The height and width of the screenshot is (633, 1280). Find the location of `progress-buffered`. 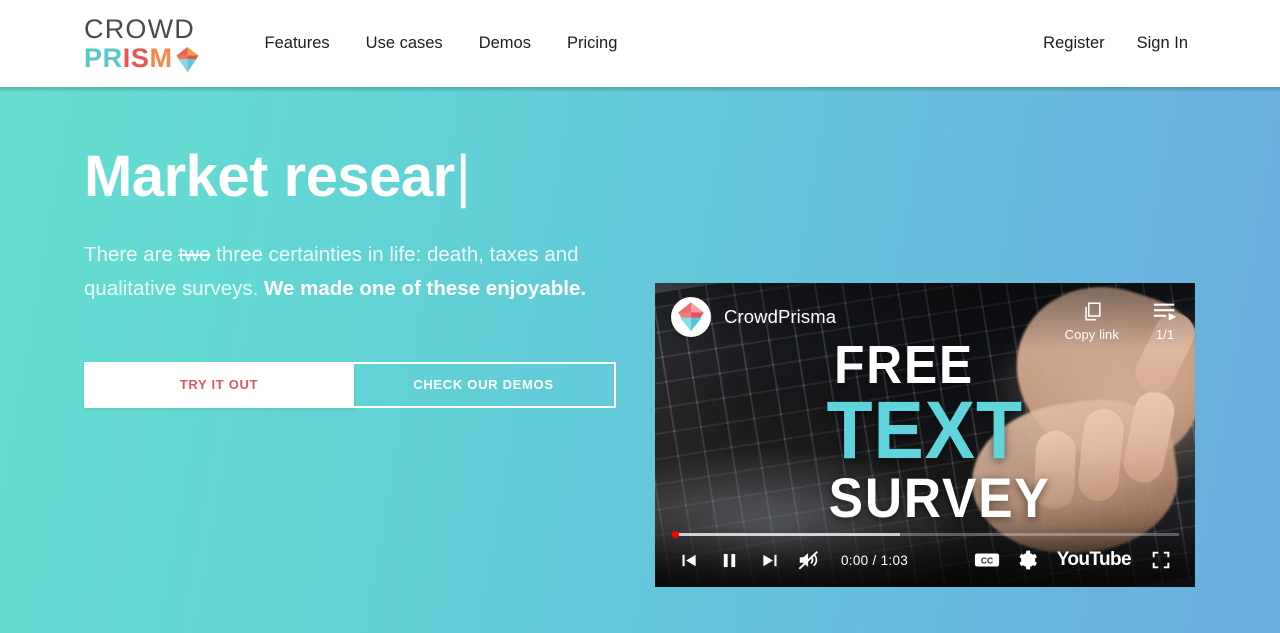

progress-buffered is located at coordinates (786, 534).